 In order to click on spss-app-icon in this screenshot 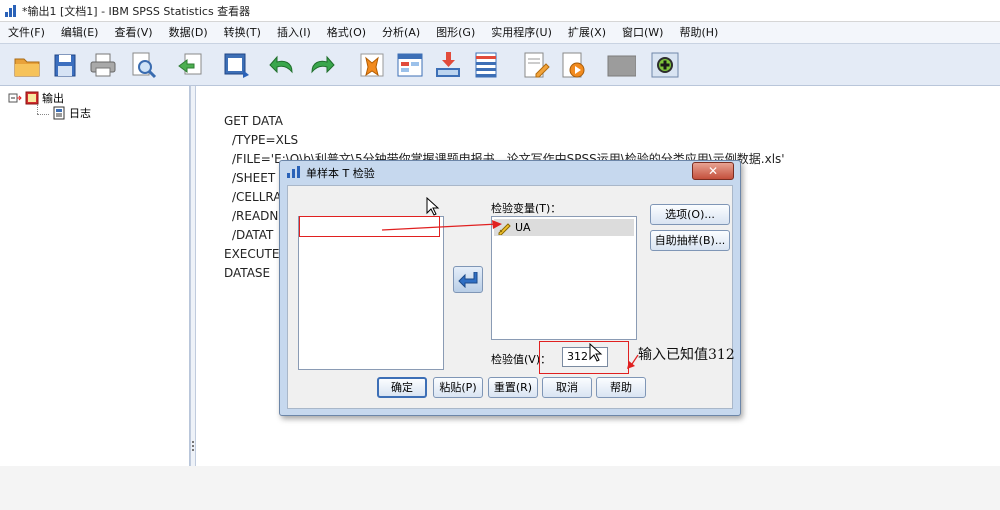, I will do `click(11, 11)`.